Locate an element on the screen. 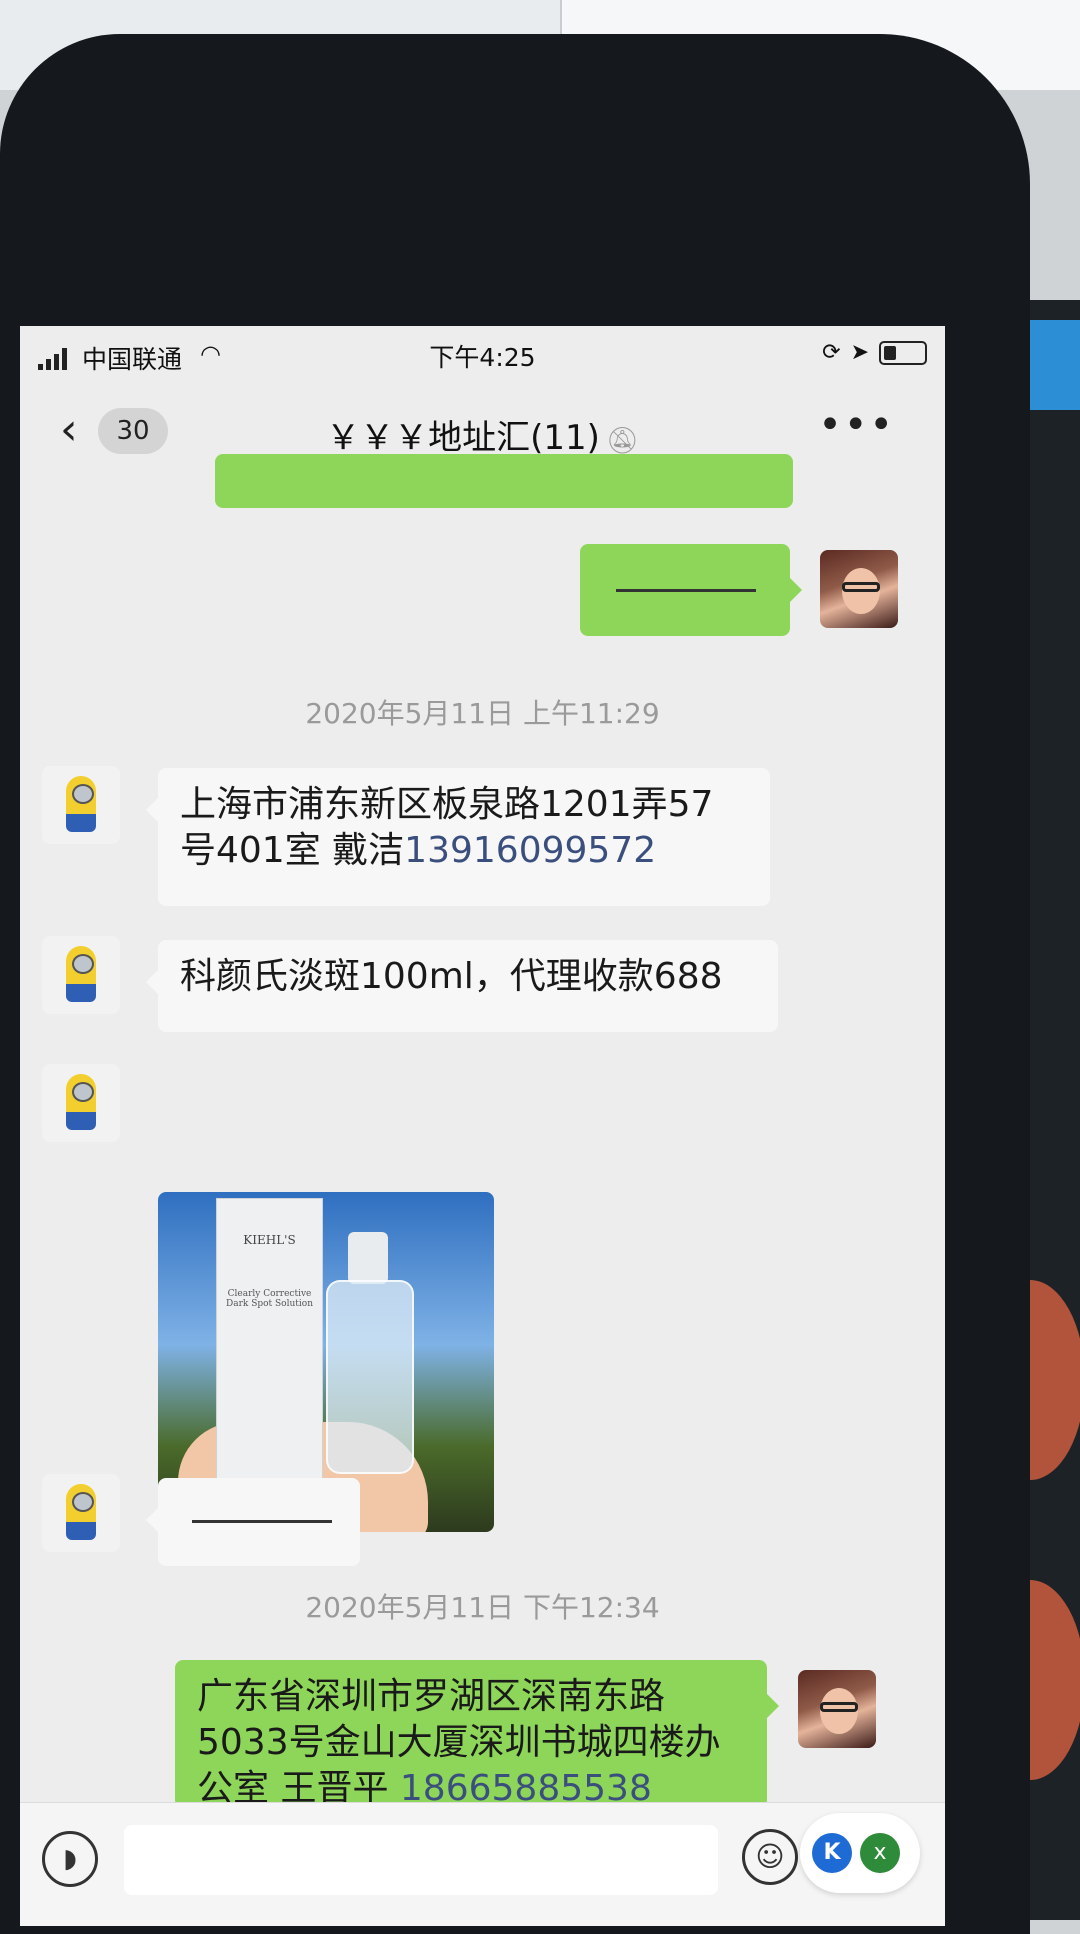  input-bar: ◗ ☺ K x is located at coordinates (482, 1864).